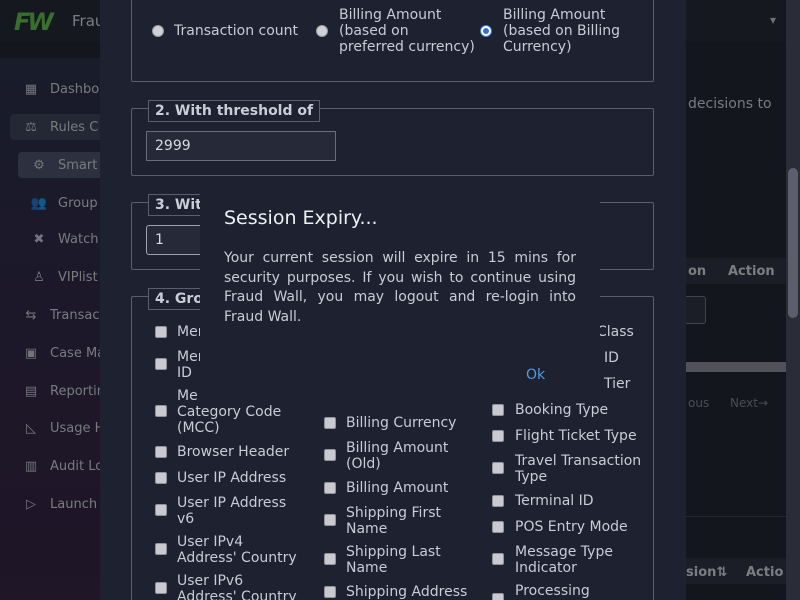 This screenshot has height=600, width=800. I want to click on checkbox-message-type-indicator, so click(498, 559).